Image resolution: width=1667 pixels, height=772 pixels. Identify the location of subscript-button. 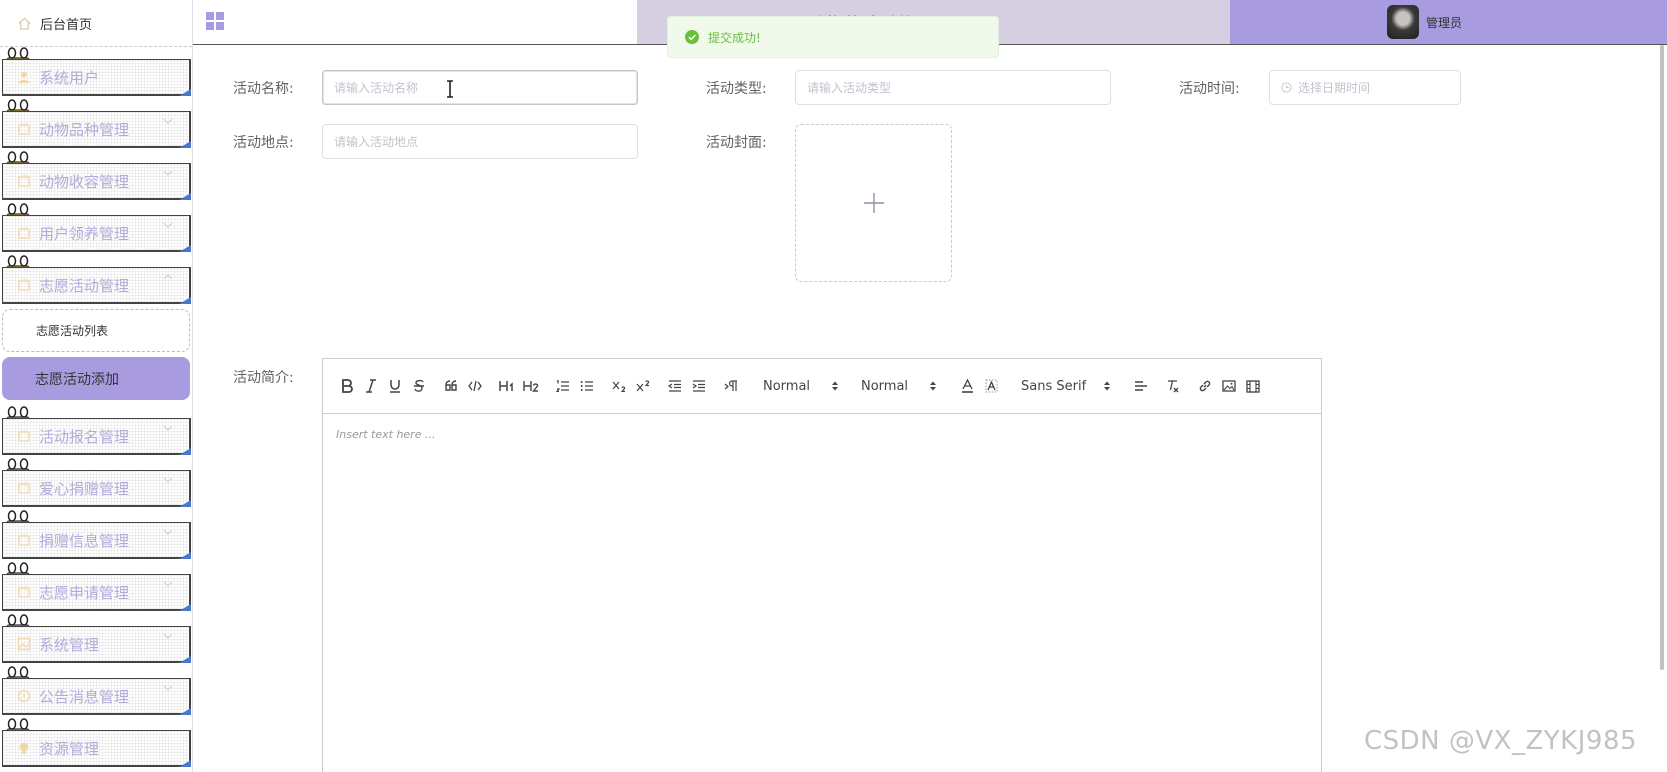
(619, 386).